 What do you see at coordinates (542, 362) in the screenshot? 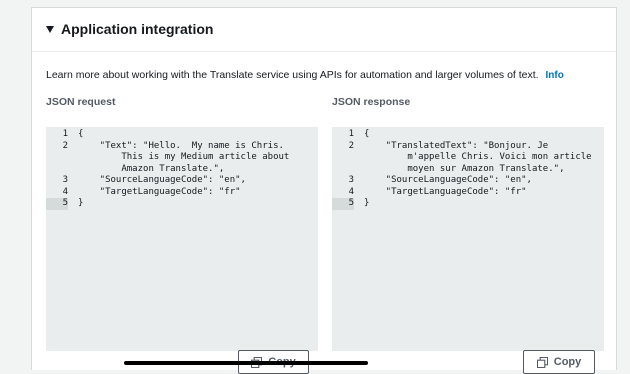
I see `copy-icon` at bounding box center [542, 362].